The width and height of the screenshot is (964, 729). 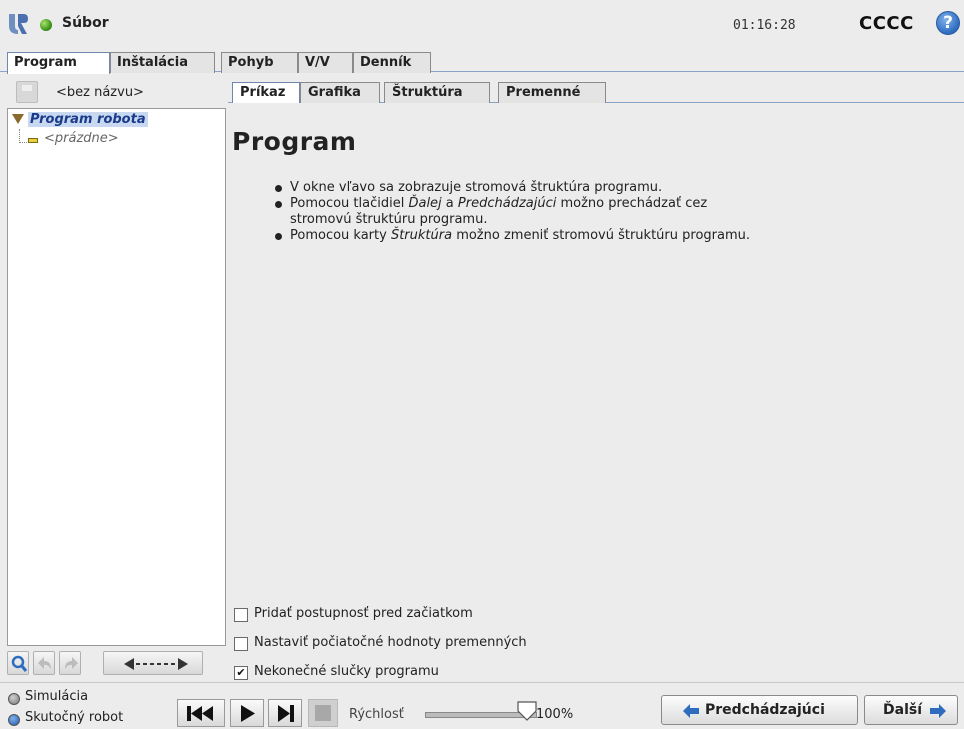 I want to click on previous-button: Predchádzajúci, so click(x=759, y=710).